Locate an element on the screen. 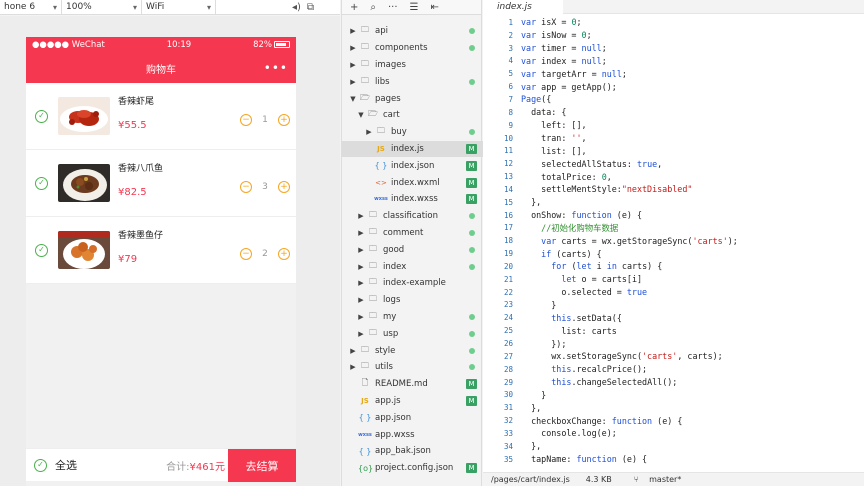 Image resolution: width=864 pixels, height=486 pixels. code-line: 33 console.log(e); is located at coordinates (673, 433).